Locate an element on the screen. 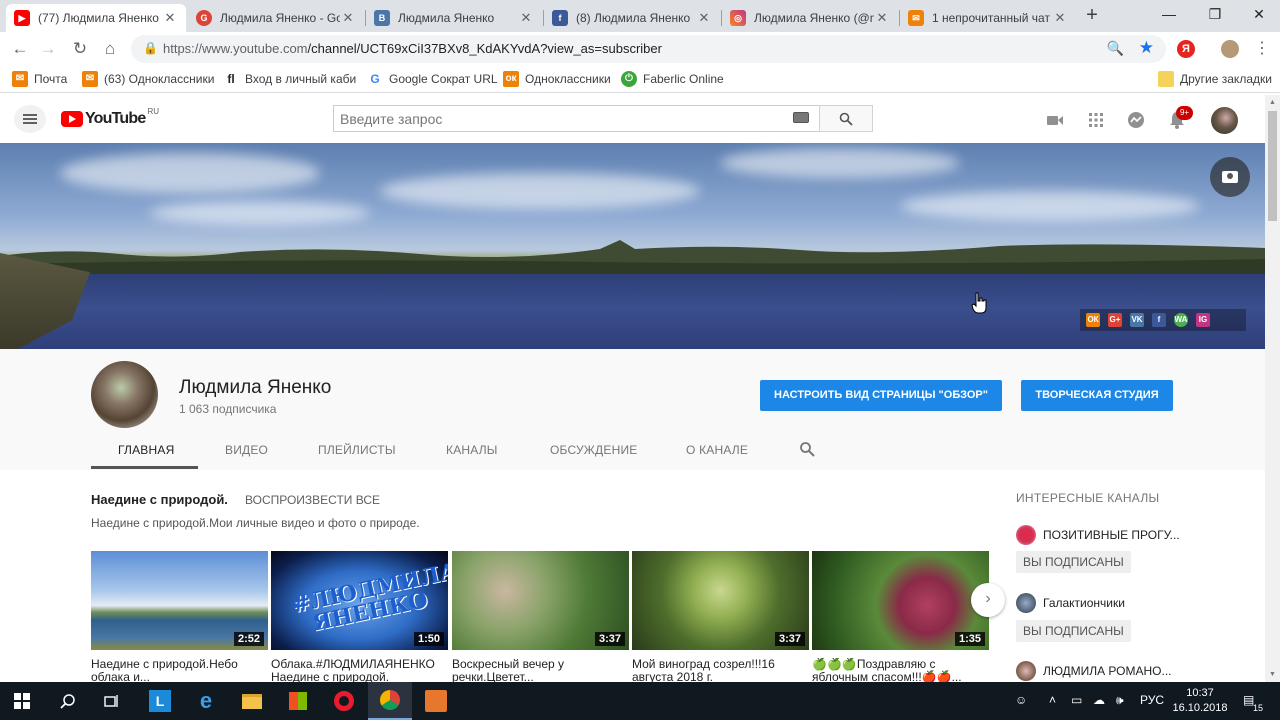  tray-chevron-icon: ˄ is located at coordinates (1052, 700).